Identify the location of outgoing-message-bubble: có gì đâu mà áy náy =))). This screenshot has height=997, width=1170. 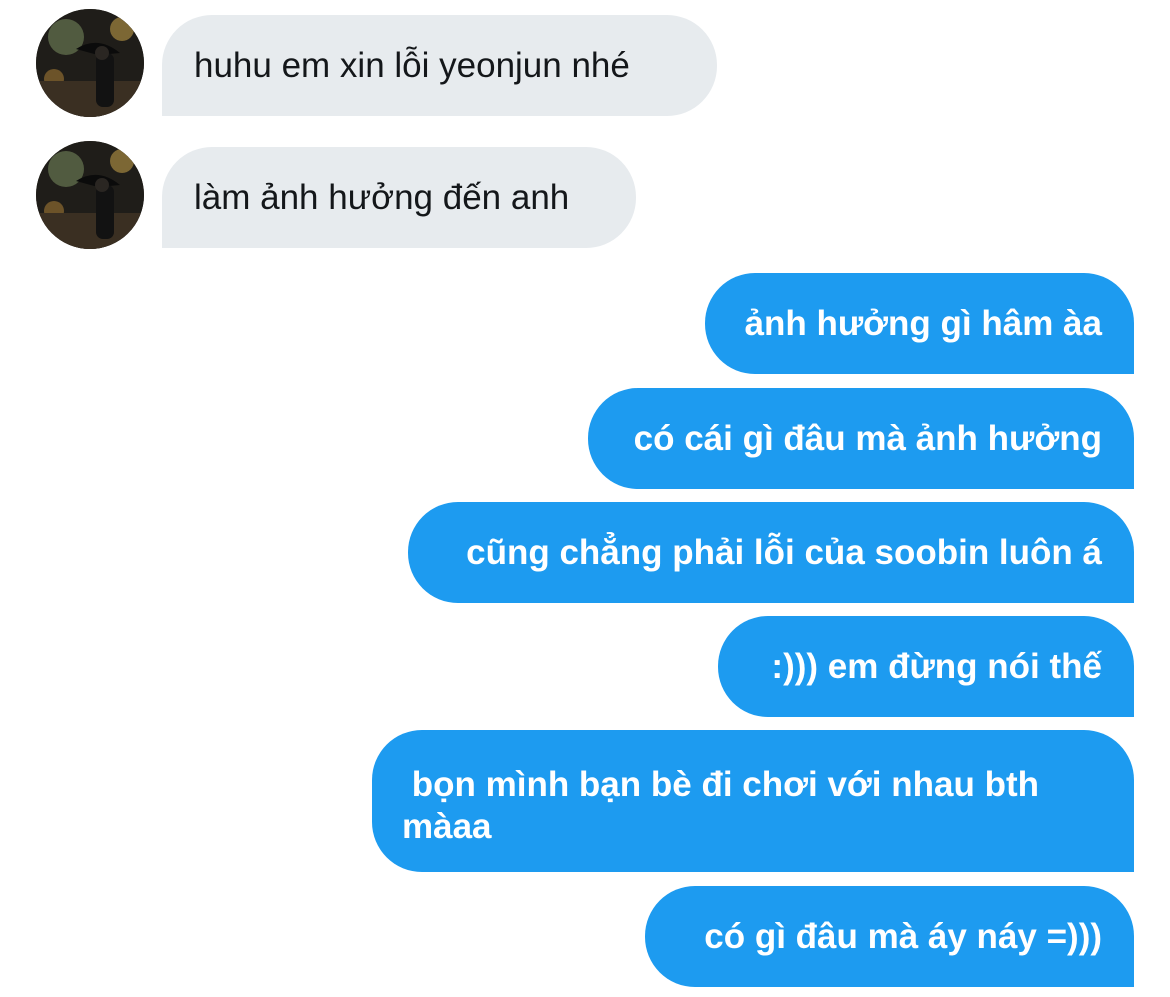
(889, 936).